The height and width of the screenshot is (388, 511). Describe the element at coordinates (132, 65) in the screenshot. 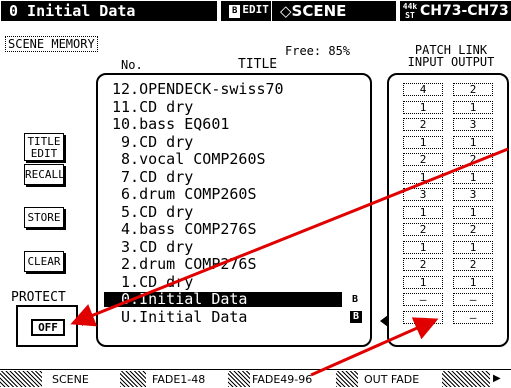

I see `column-header-no: No.` at that location.